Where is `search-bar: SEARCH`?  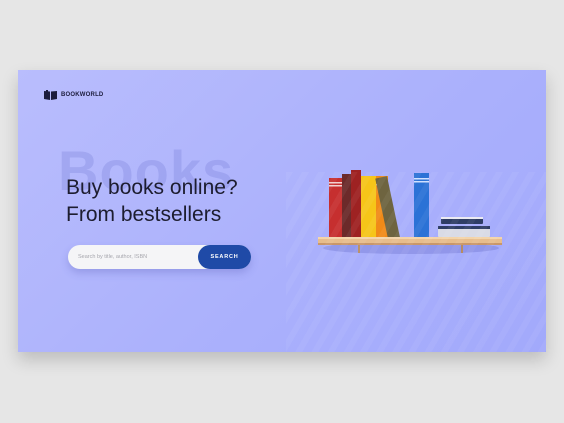
search-bar: SEARCH is located at coordinates (159, 257).